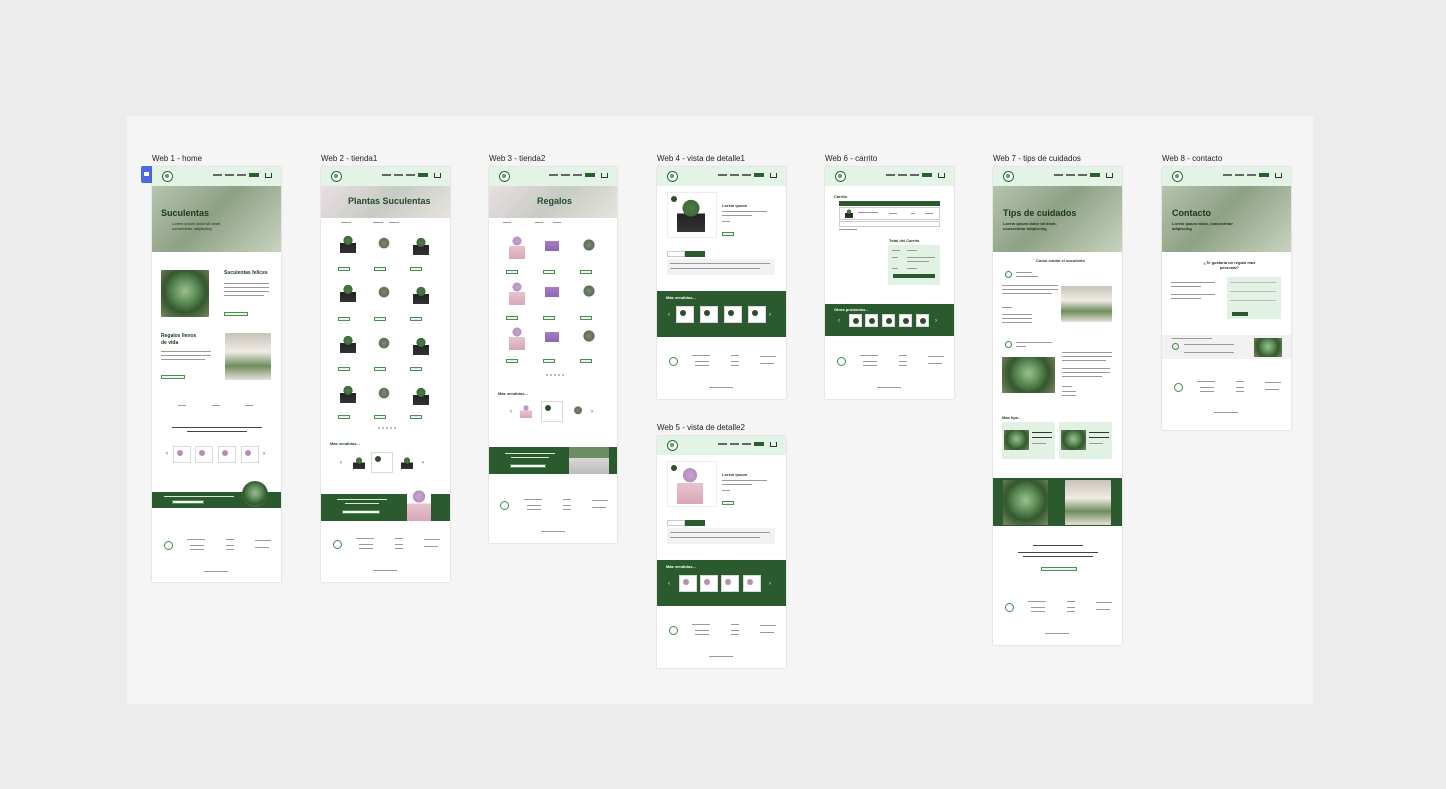 This screenshot has height=789, width=1446. I want to click on artboard-label-tips: Web 7 - tips de cuidados, so click(1037, 158).